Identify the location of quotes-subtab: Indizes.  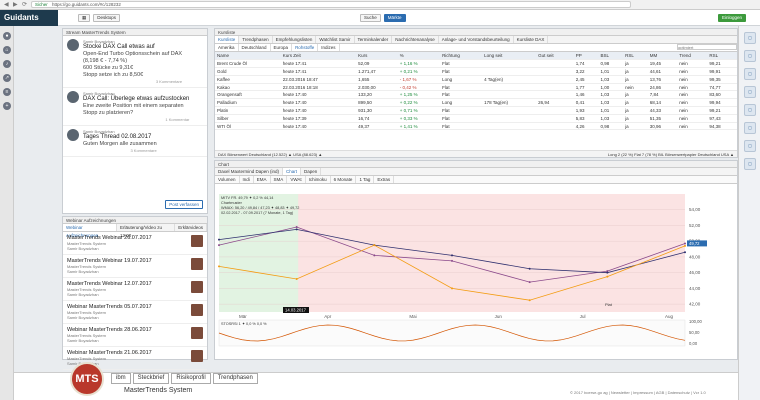
(329, 47).